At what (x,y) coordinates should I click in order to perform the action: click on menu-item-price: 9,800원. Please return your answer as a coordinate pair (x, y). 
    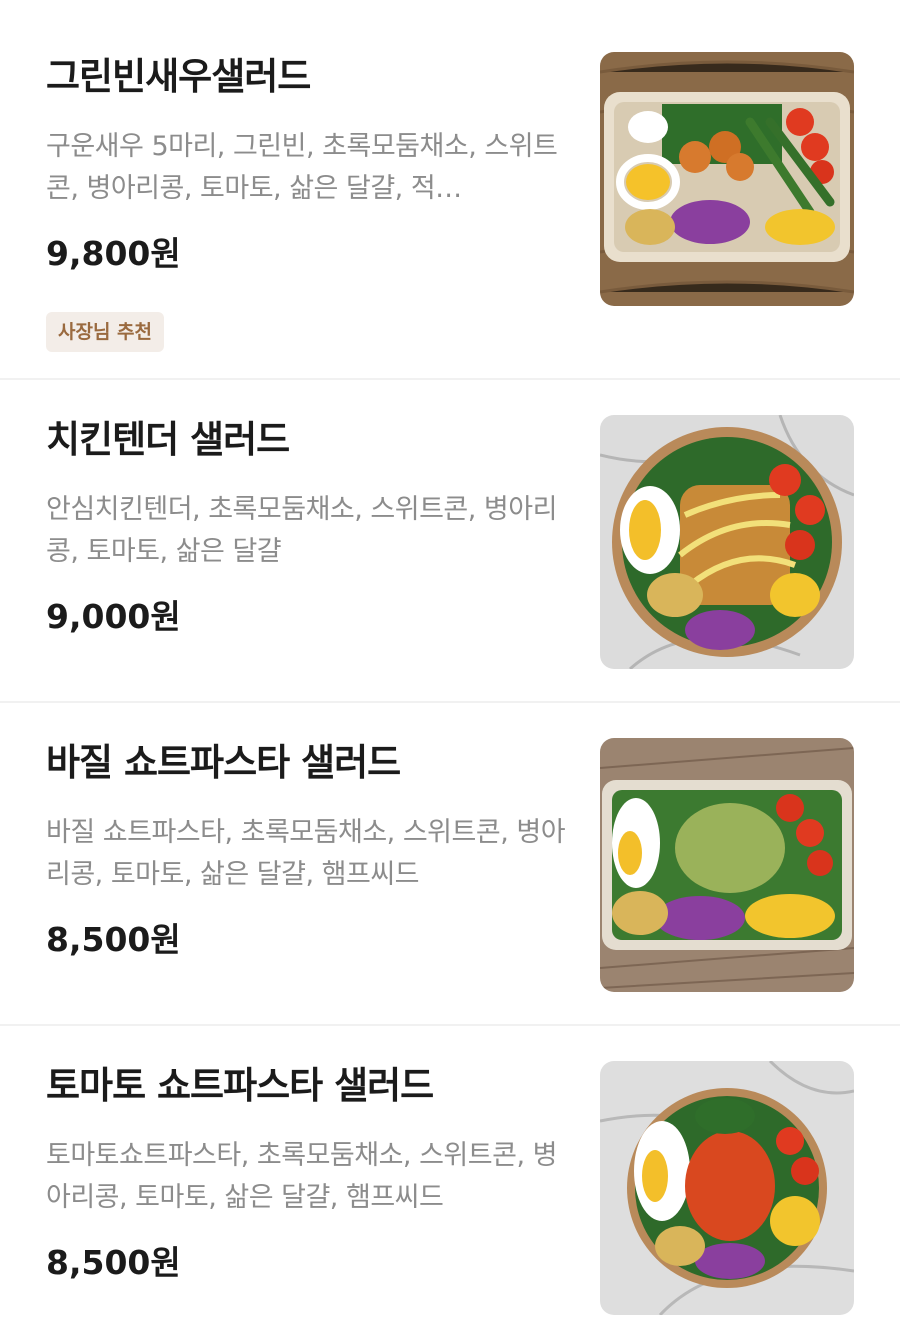
    Looking at the image, I should click on (113, 253).